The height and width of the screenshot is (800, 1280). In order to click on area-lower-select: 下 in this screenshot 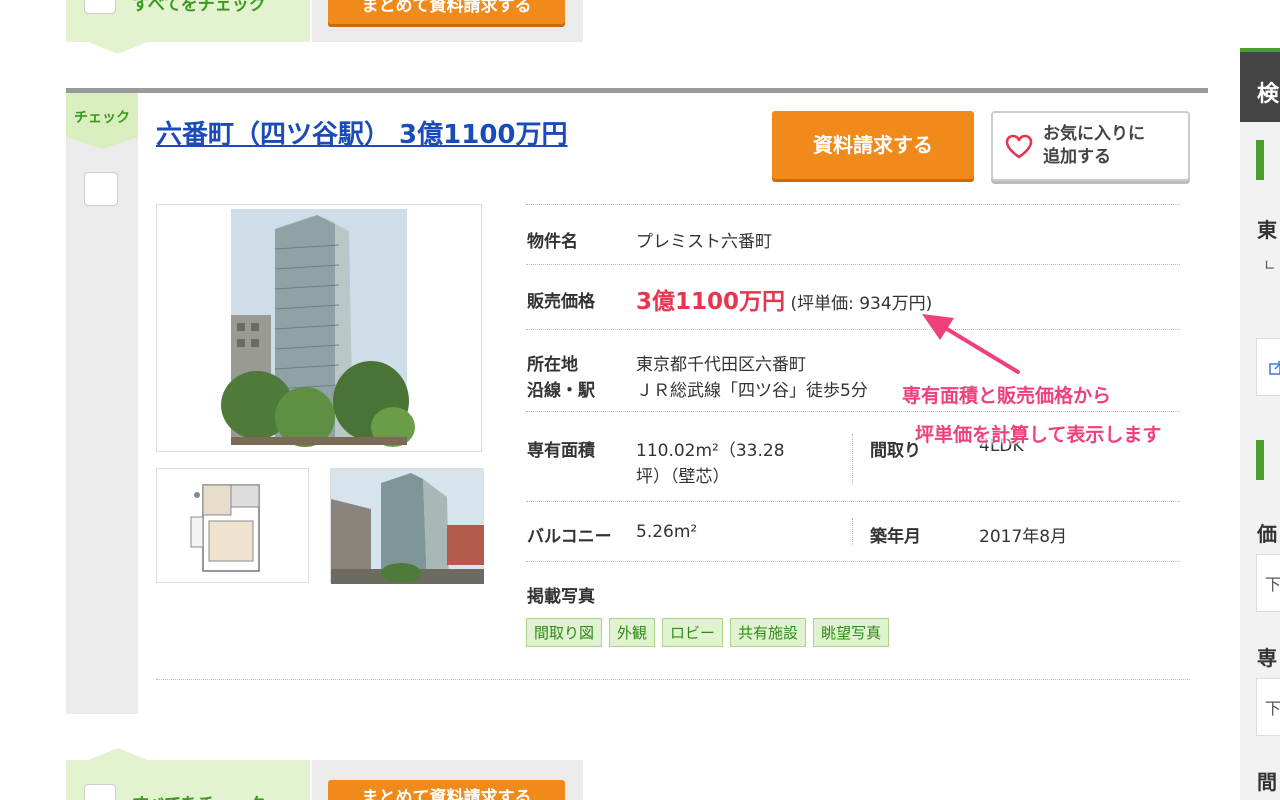, I will do `click(1268, 707)`.